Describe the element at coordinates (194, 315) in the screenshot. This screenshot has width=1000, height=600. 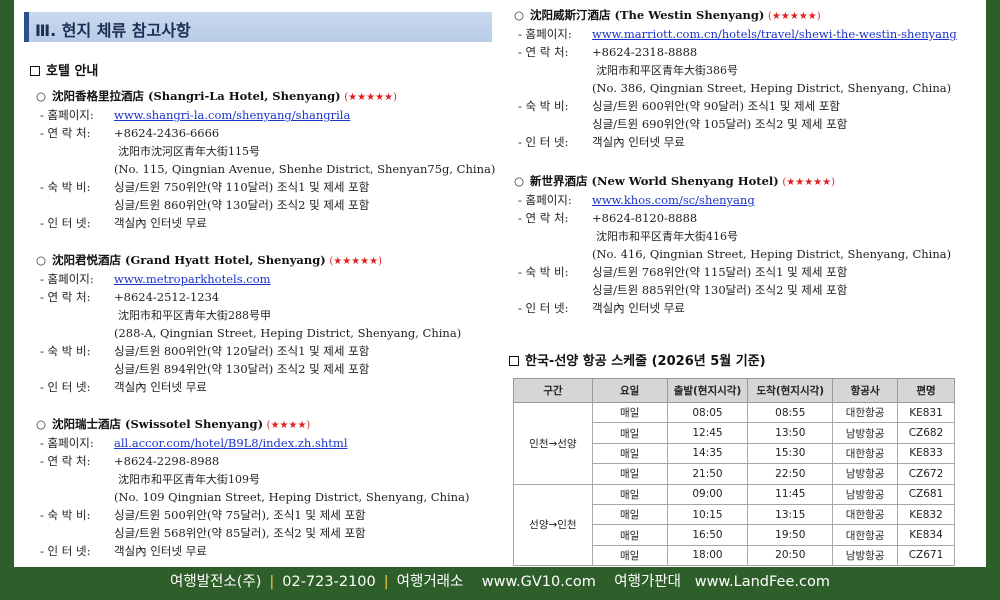
I see `info-value: 沈阳市和平区青年大街288号甲` at that location.